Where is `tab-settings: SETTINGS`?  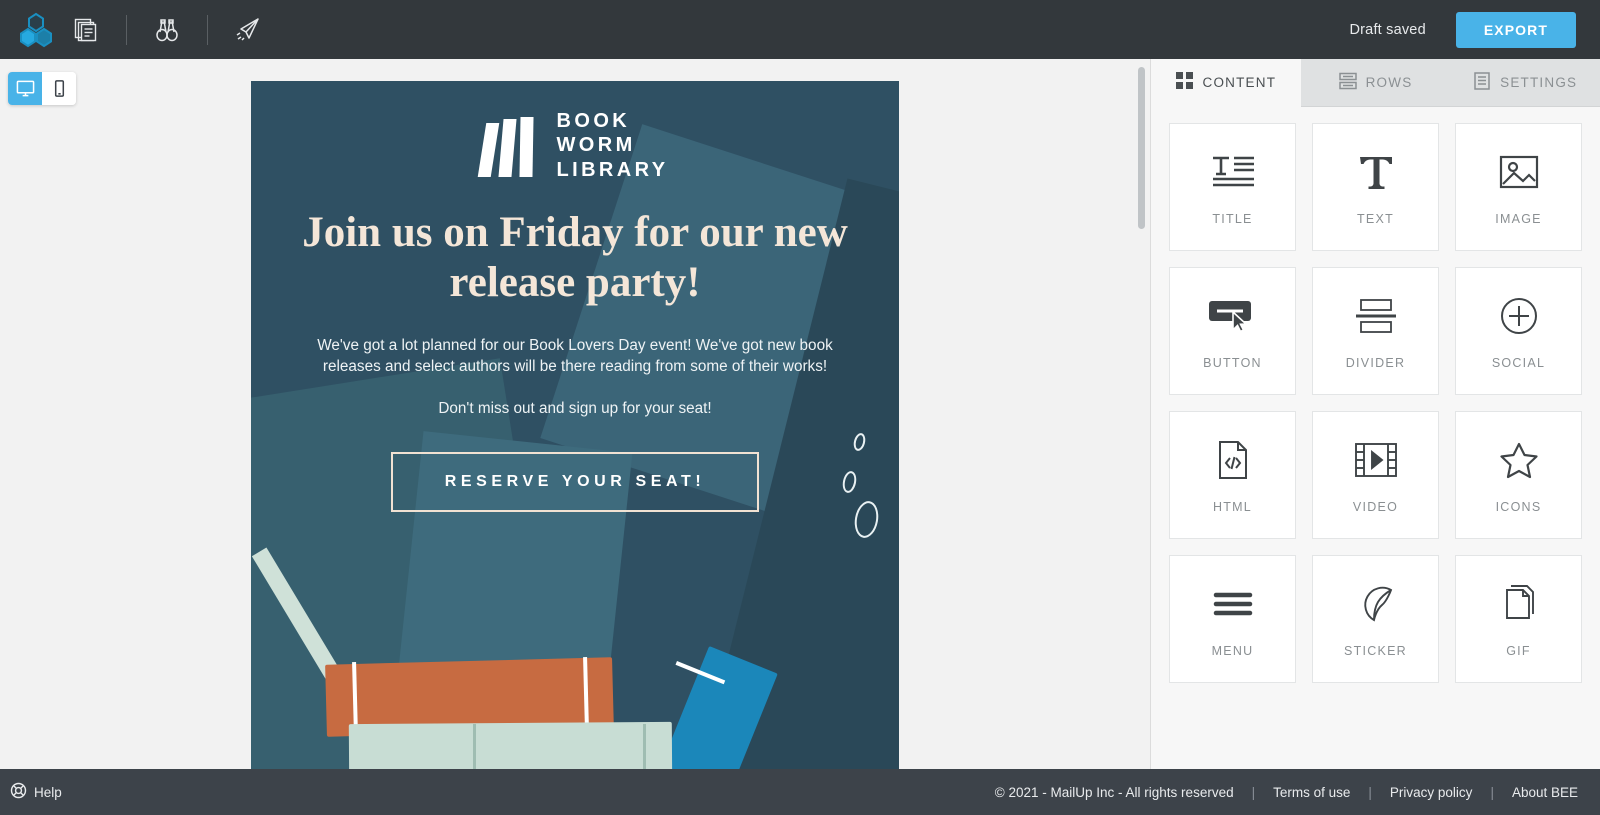
tab-settings: SETTINGS is located at coordinates (1525, 83).